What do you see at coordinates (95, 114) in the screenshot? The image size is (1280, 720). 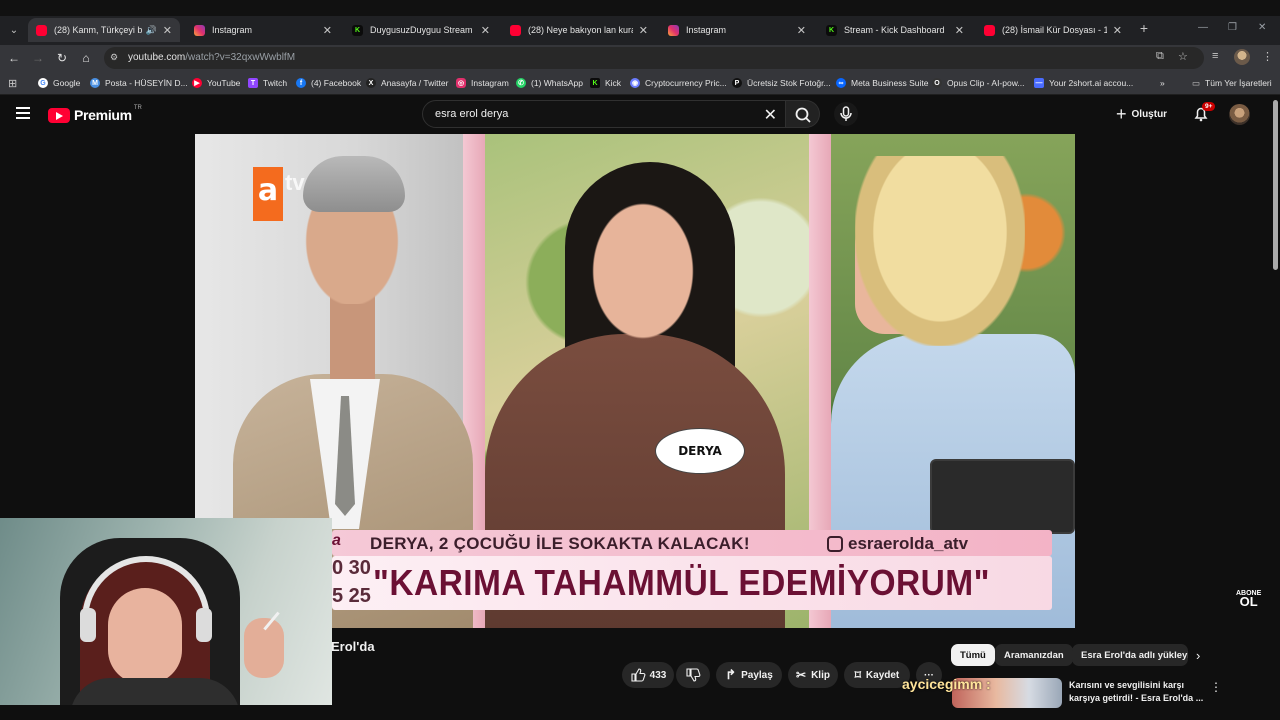 I see `youtube-logo: Premium TR` at bounding box center [95, 114].